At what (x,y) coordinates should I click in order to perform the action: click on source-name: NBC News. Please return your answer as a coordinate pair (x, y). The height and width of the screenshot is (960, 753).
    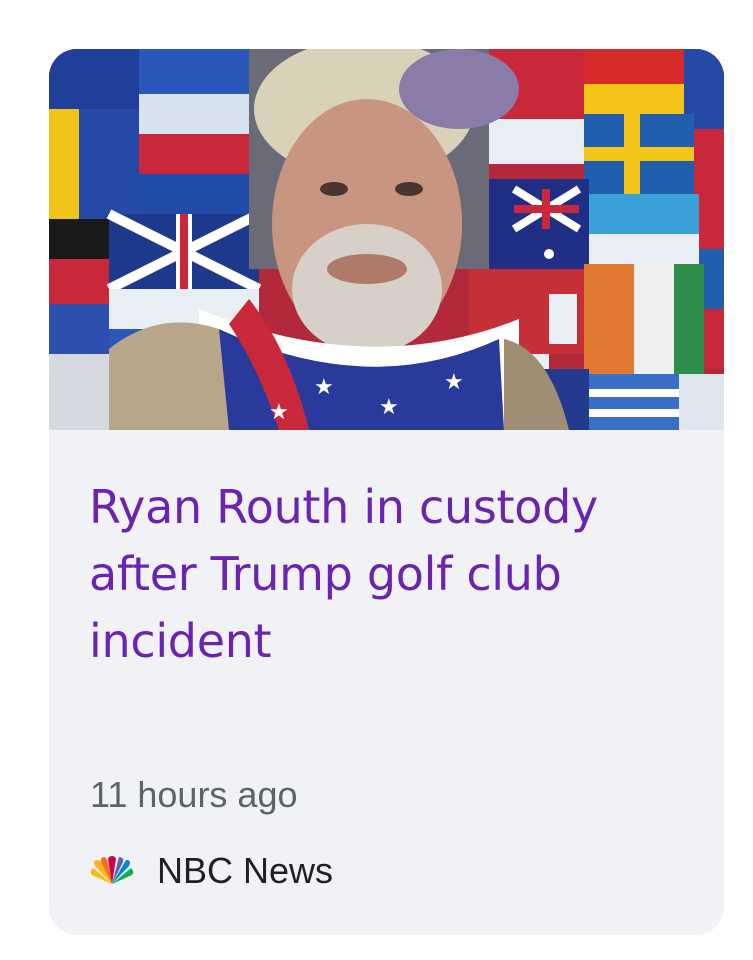
    Looking at the image, I should click on (245, 871).